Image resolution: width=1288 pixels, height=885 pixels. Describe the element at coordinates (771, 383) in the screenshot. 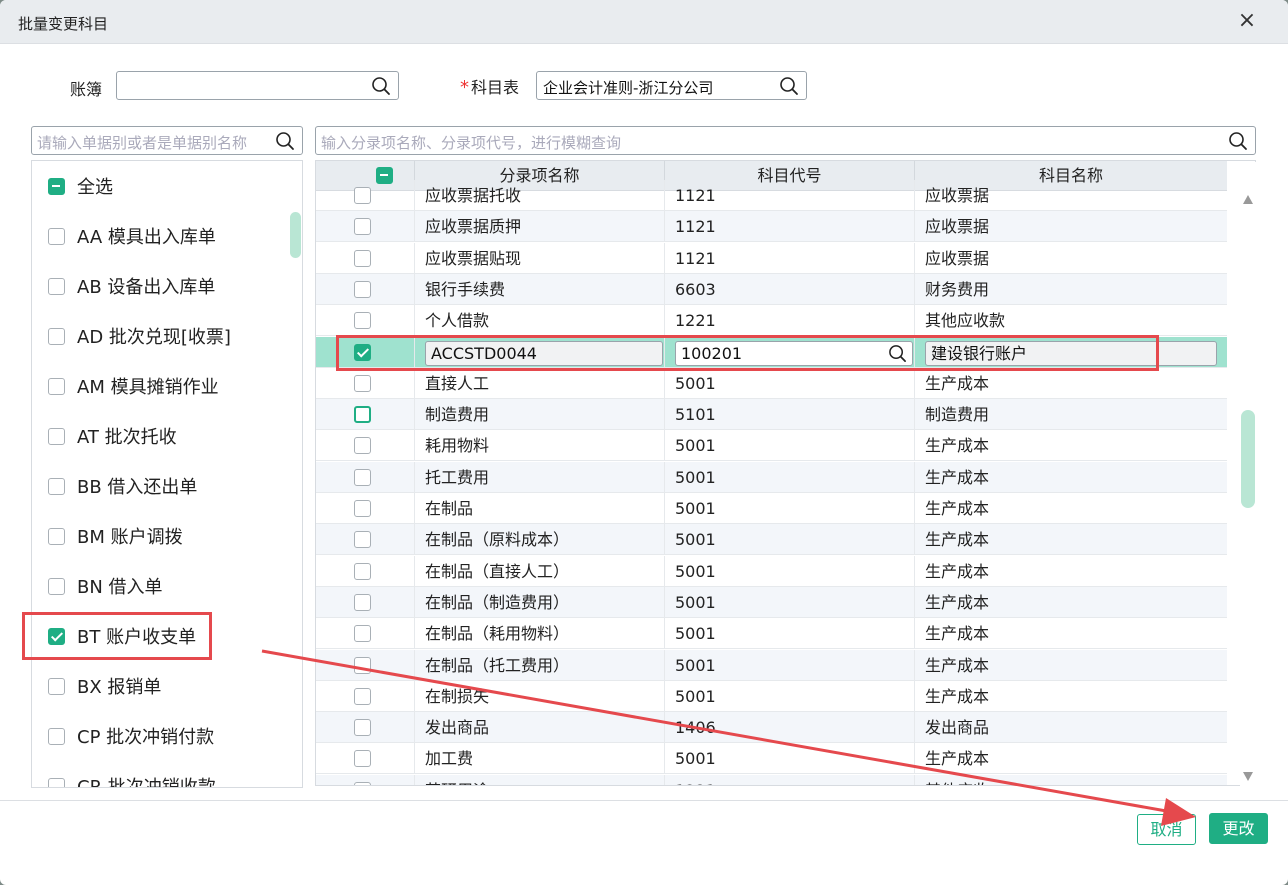

I see `table-row: 直接人工 5001 生产成本` at that location.